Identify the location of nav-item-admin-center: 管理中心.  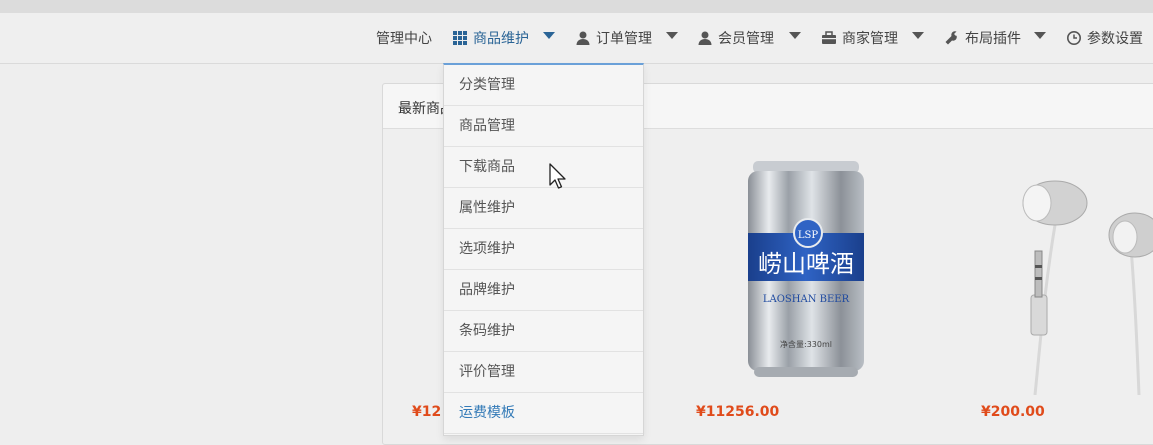
(404, 39).